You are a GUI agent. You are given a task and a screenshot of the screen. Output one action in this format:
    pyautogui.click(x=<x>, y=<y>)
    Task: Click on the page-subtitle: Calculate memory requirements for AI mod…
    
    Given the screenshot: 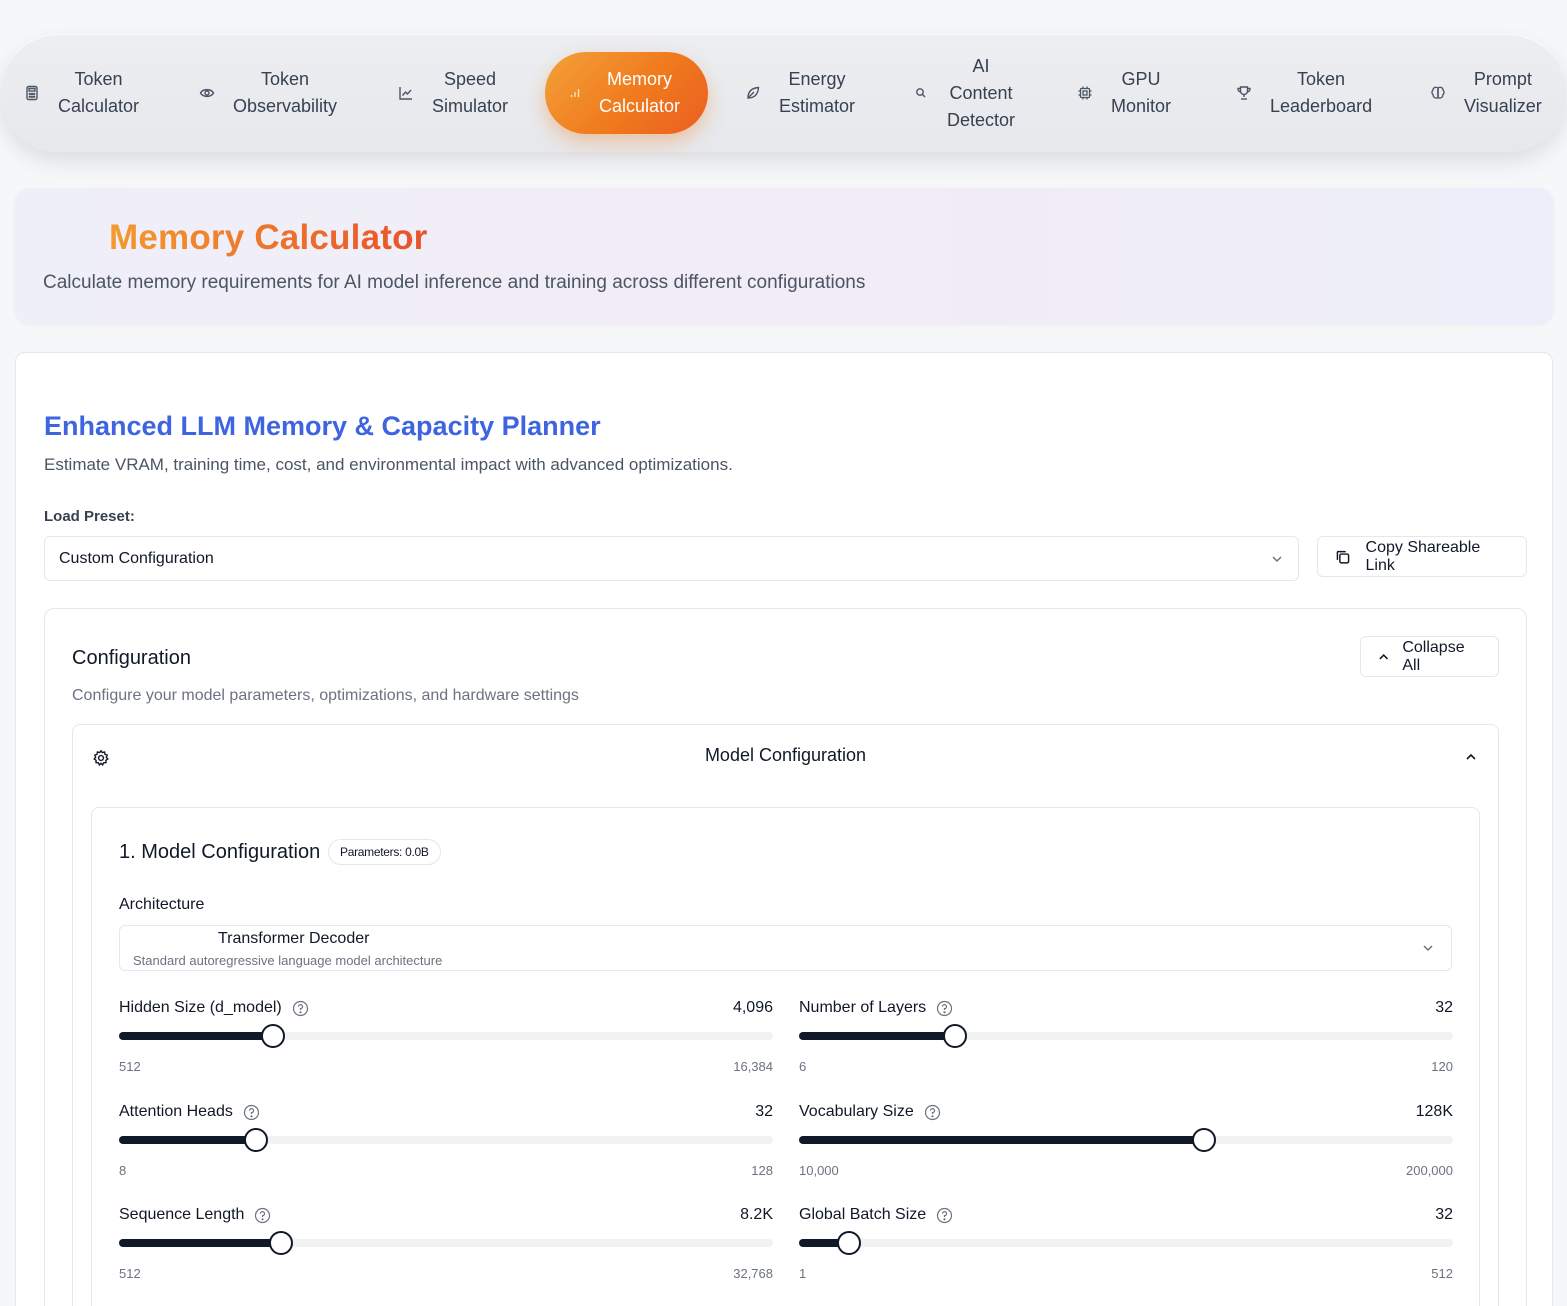 What is the action you would take?
    pyautogui.click(x=454, y=282)
    